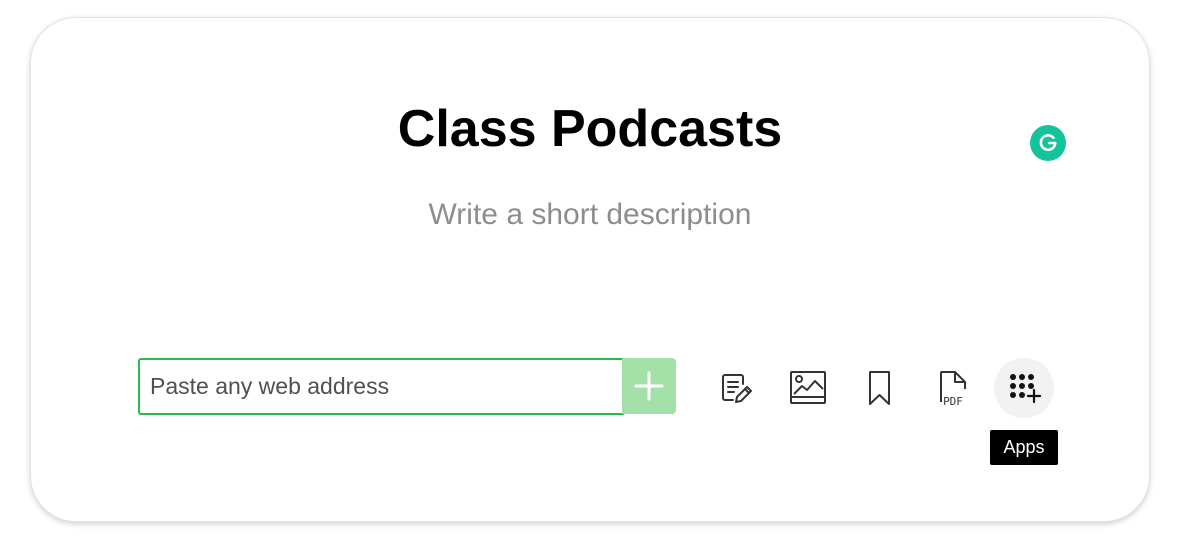  I want to click on image-icon, so click(808, 387).